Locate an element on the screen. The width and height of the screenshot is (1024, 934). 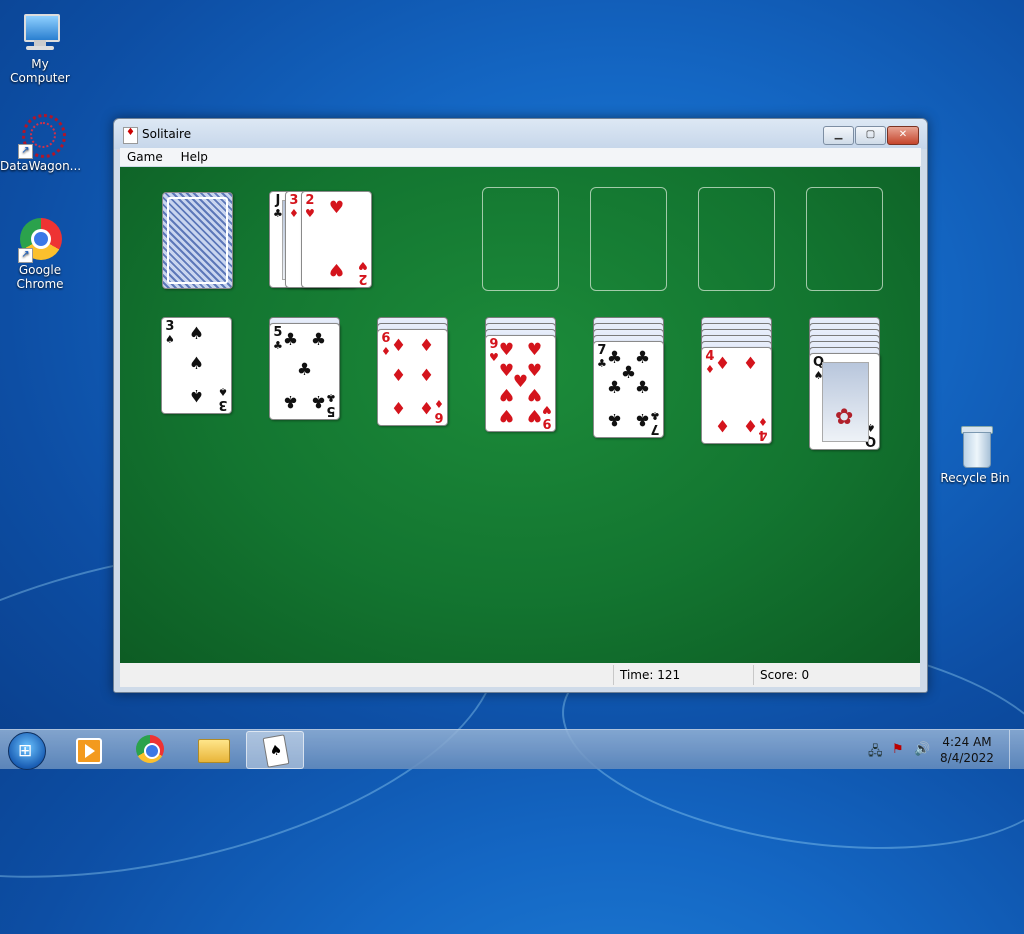
card-corner-rank: 3 ♦ is located at coordinates (294, 206).